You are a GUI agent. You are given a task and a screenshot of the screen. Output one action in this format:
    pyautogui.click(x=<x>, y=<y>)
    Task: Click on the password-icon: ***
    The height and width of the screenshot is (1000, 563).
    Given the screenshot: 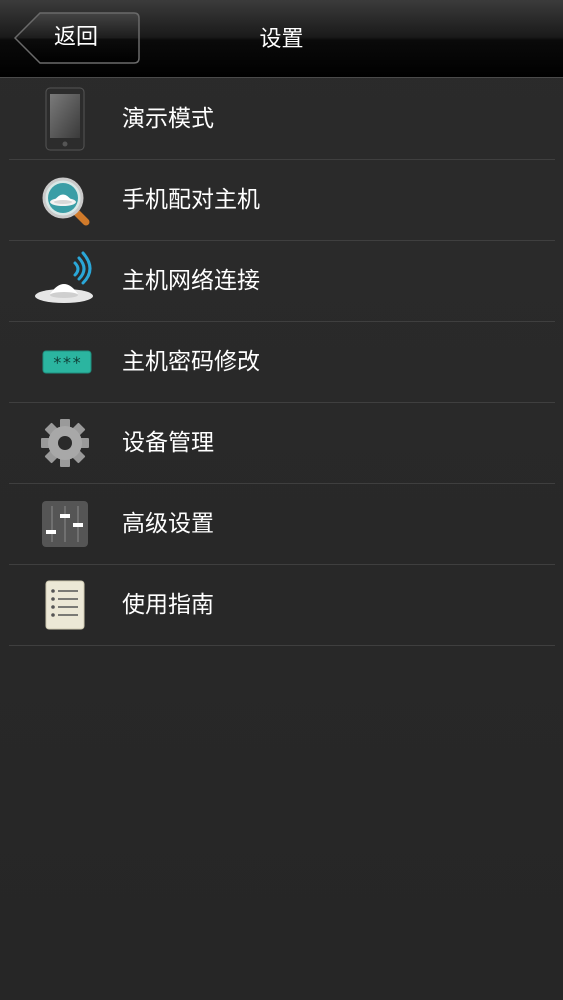 What is the action you would take?
    pyautogui.click(x=65, y=362)
    